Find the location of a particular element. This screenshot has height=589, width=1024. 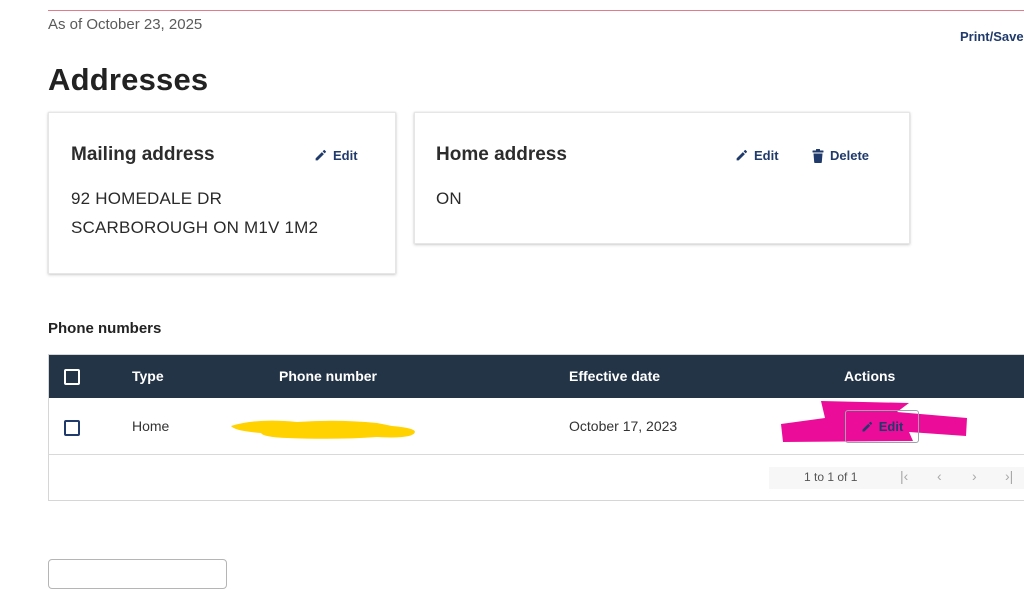

as-of-date: As of October 23, 2025 is located at coordinates (125, 24).